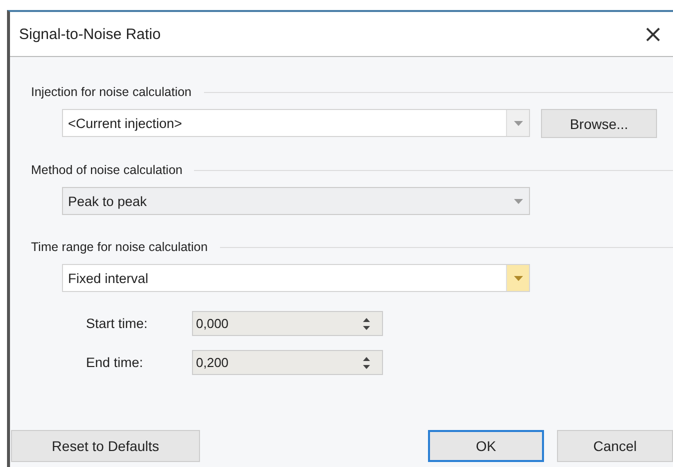 The height and width of the screenshot is (467, 673). What do you see at coordinates (115, 362) in the screenshot?
I see `field-label: End time:` at bounding box center [115, 362].